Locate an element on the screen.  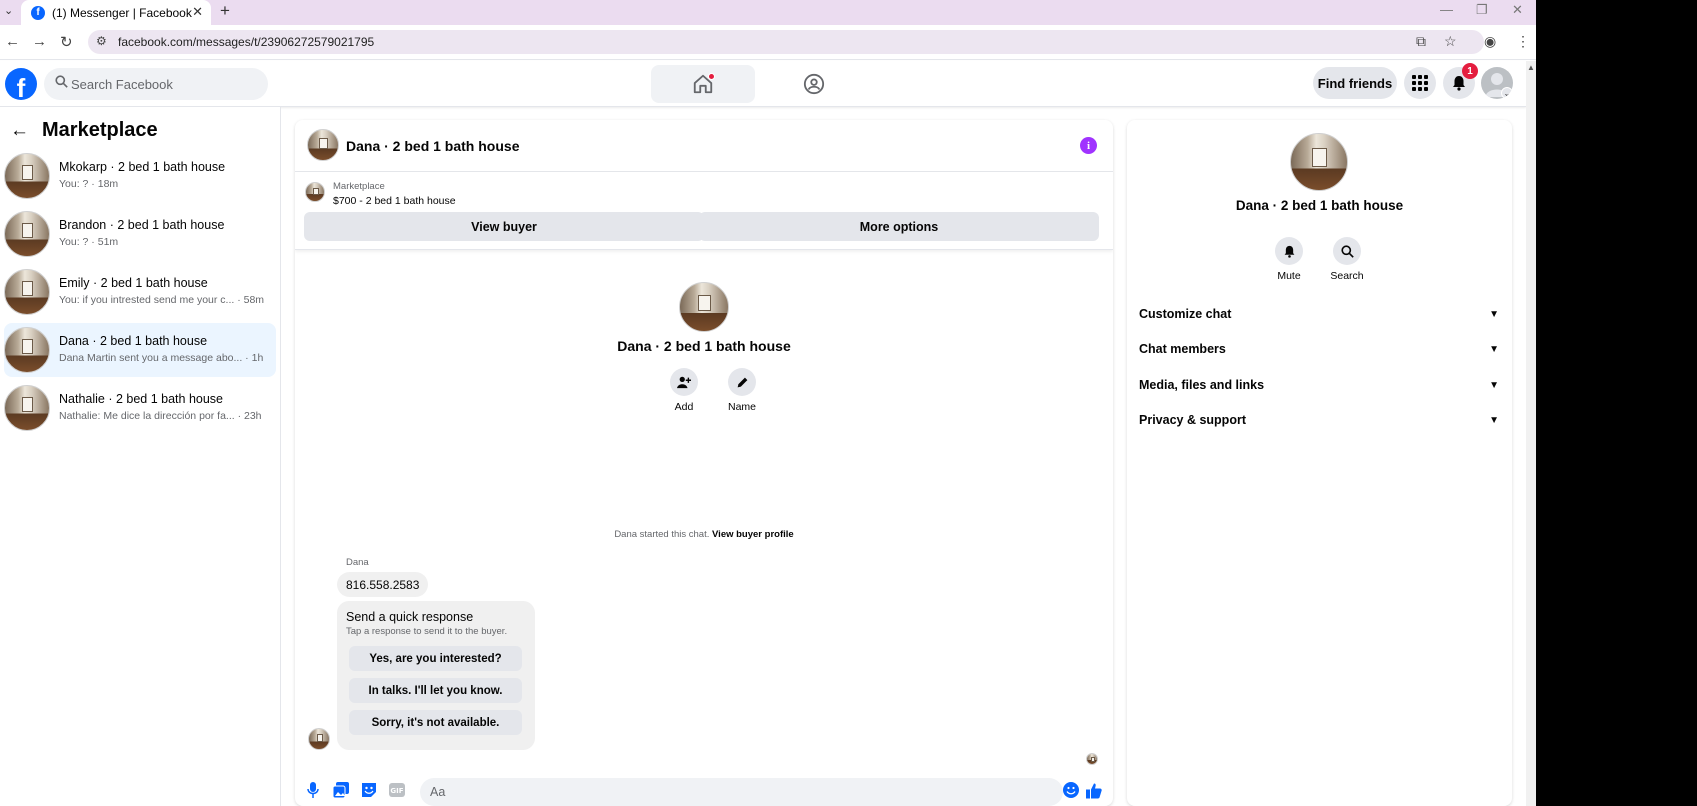
tab-title: (1) Messenger | Facebook is located at coordinates (122, 12).